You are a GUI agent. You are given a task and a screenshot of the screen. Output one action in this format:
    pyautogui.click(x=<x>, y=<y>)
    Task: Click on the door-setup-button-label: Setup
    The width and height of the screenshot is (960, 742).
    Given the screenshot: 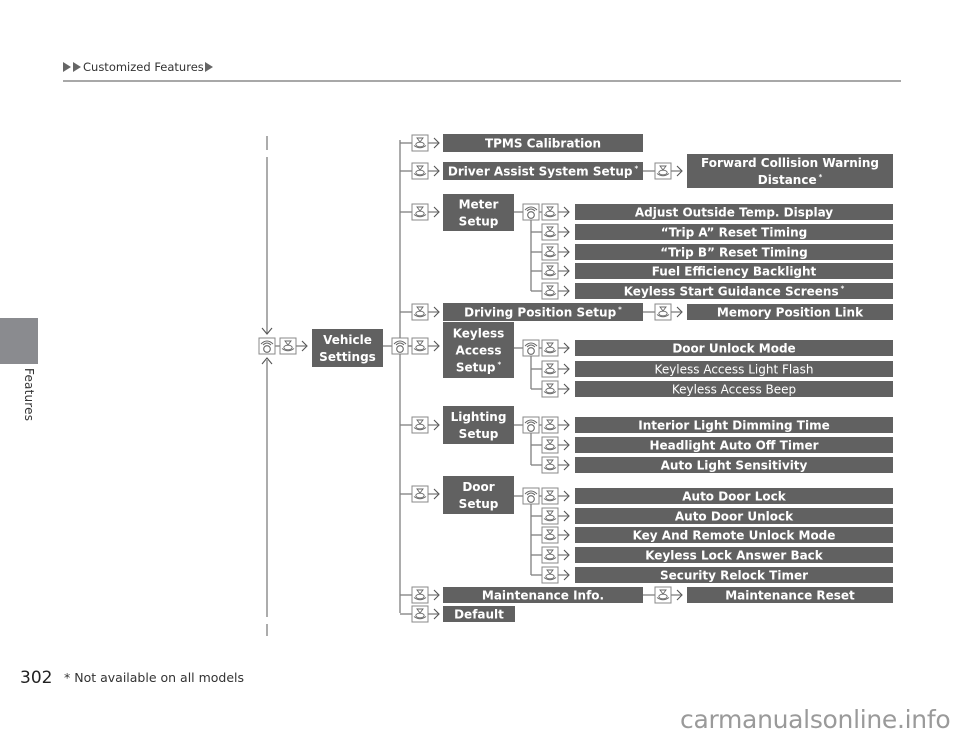 What is the action you would take?
    pyautogui.click(x=479, y=504)
    